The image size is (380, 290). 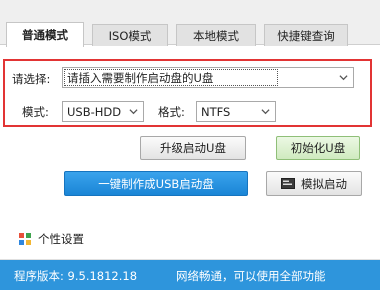 What do you see at coordinates (251, 276) in the screenshot?
I see `network-status: 网络畅通，可以使用全部功能` at bounding box center [251, 276].